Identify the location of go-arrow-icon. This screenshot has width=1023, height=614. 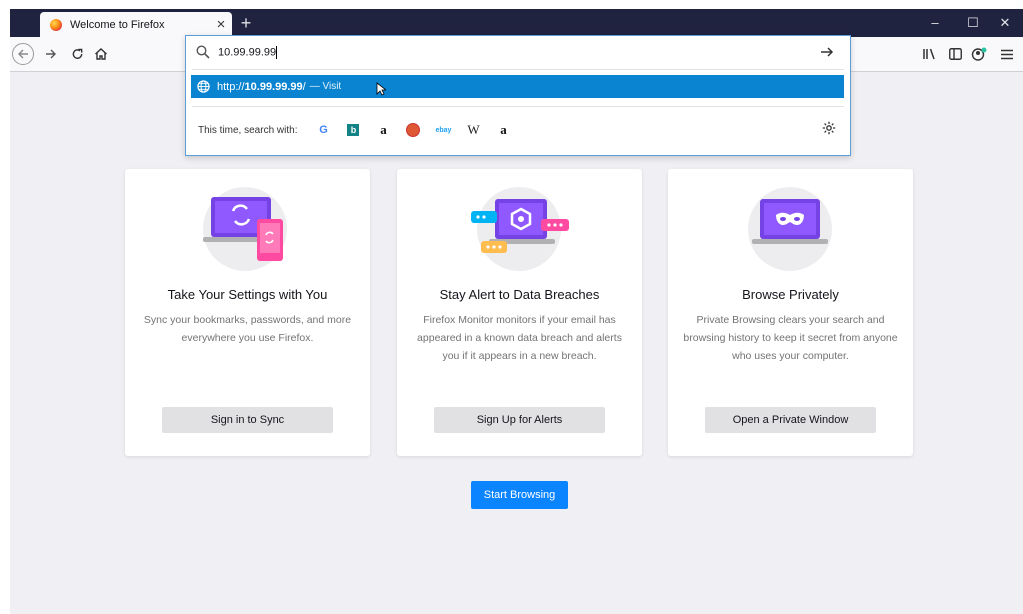
(827, 52).